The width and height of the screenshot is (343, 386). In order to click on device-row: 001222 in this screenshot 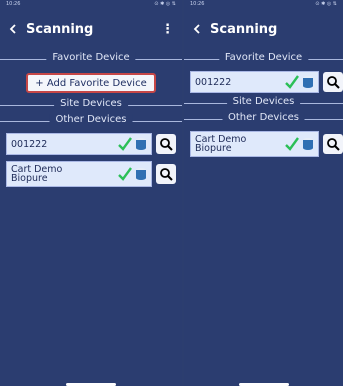, I will do `click(91, 144)`.